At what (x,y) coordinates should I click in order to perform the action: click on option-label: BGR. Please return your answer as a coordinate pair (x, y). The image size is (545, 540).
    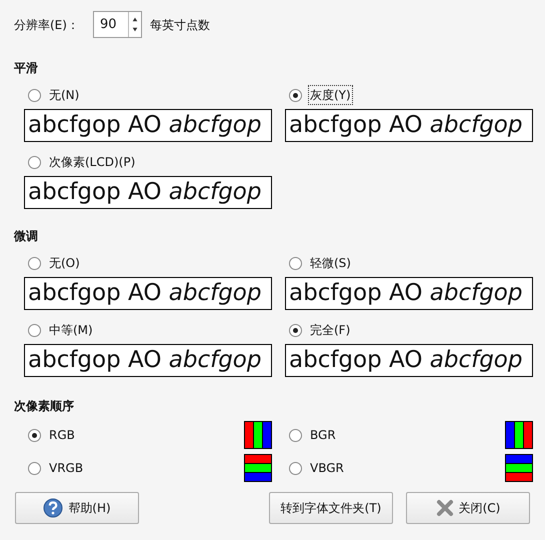
    Looking at the image, I should click on (323, 435).